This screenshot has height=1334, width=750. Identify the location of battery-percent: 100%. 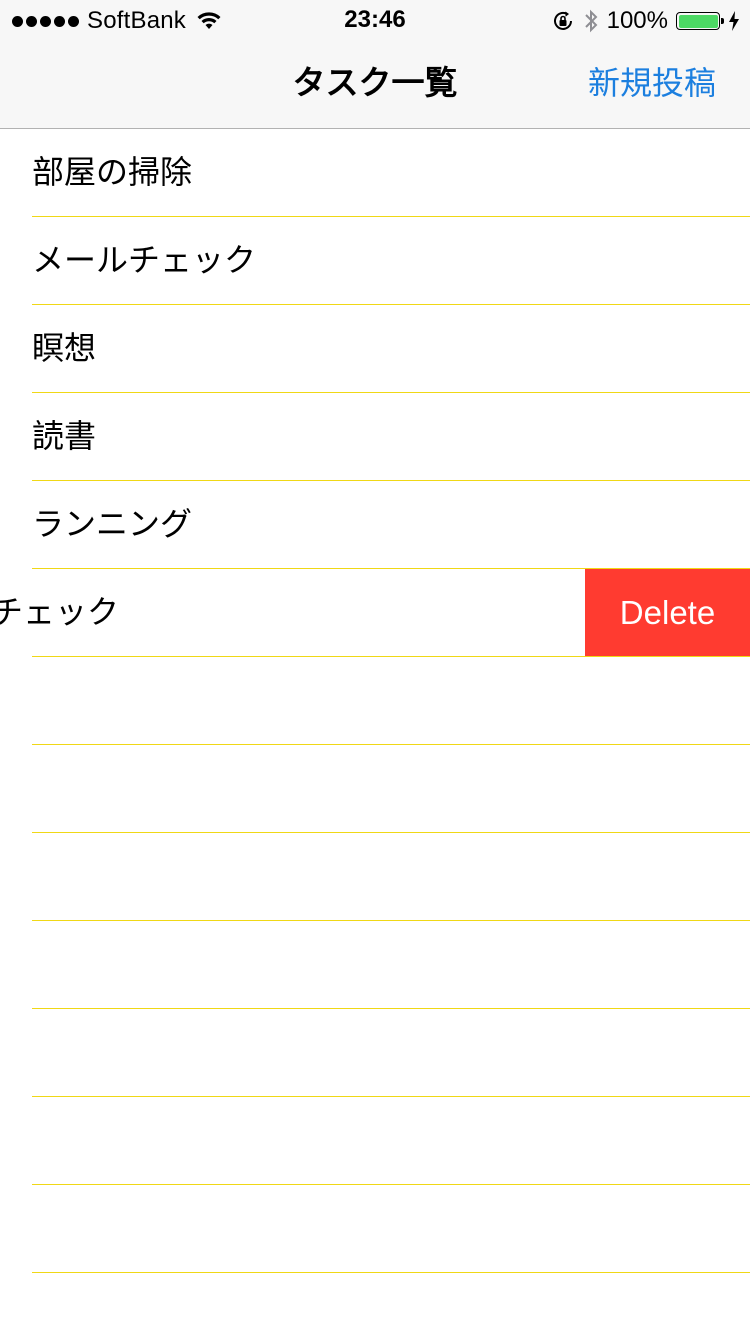
(637, 20).